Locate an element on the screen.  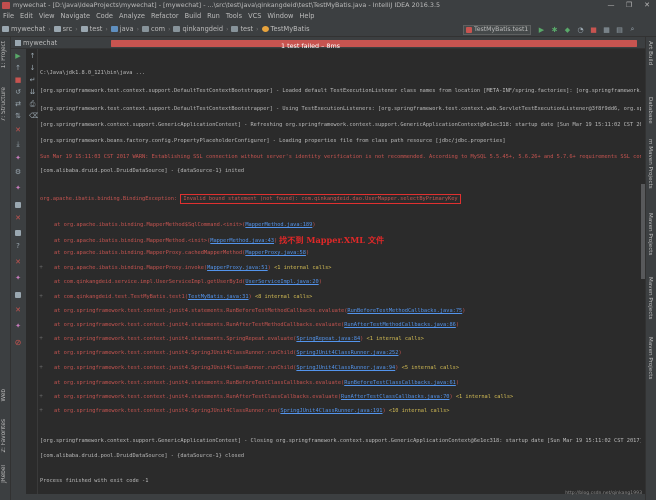
breadcrumb-java: java › is located at coordinates (124, 29).